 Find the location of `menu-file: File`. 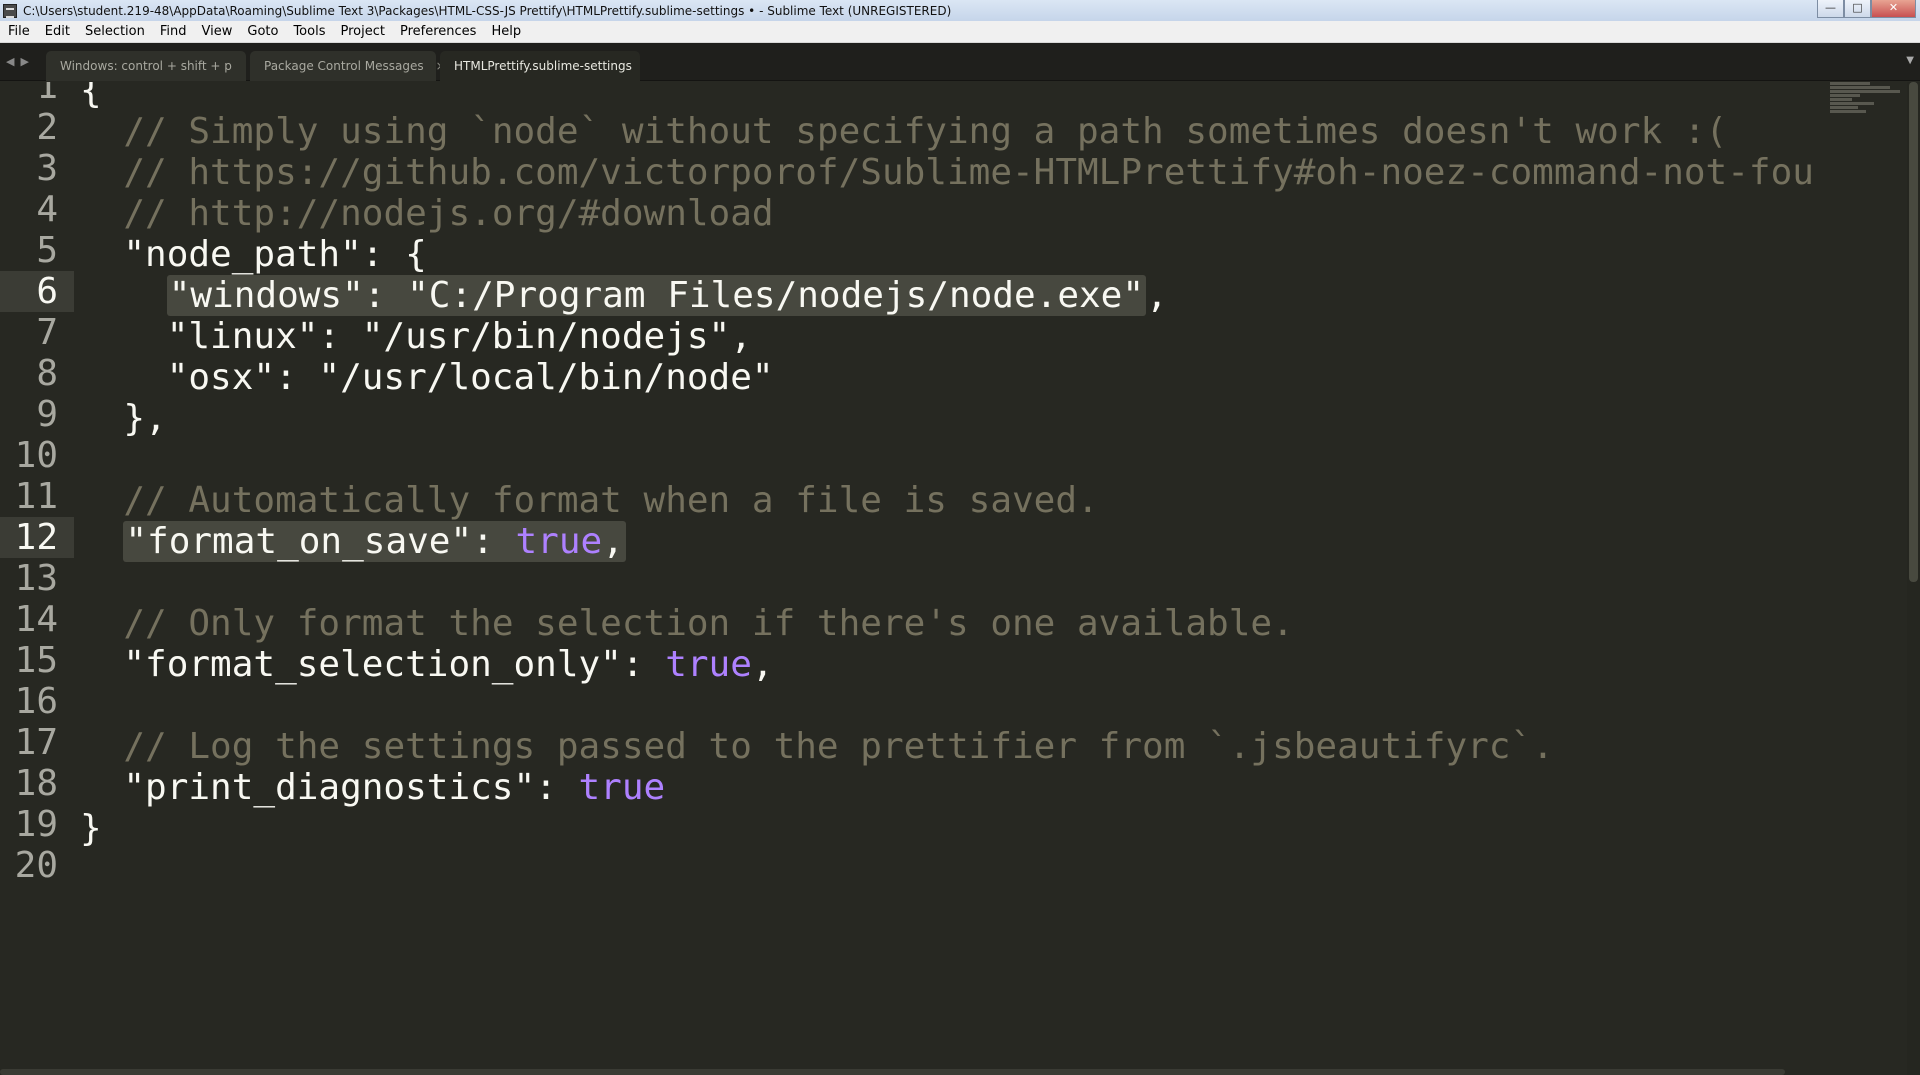

menu-file: File is located at coordinates (18, 32).